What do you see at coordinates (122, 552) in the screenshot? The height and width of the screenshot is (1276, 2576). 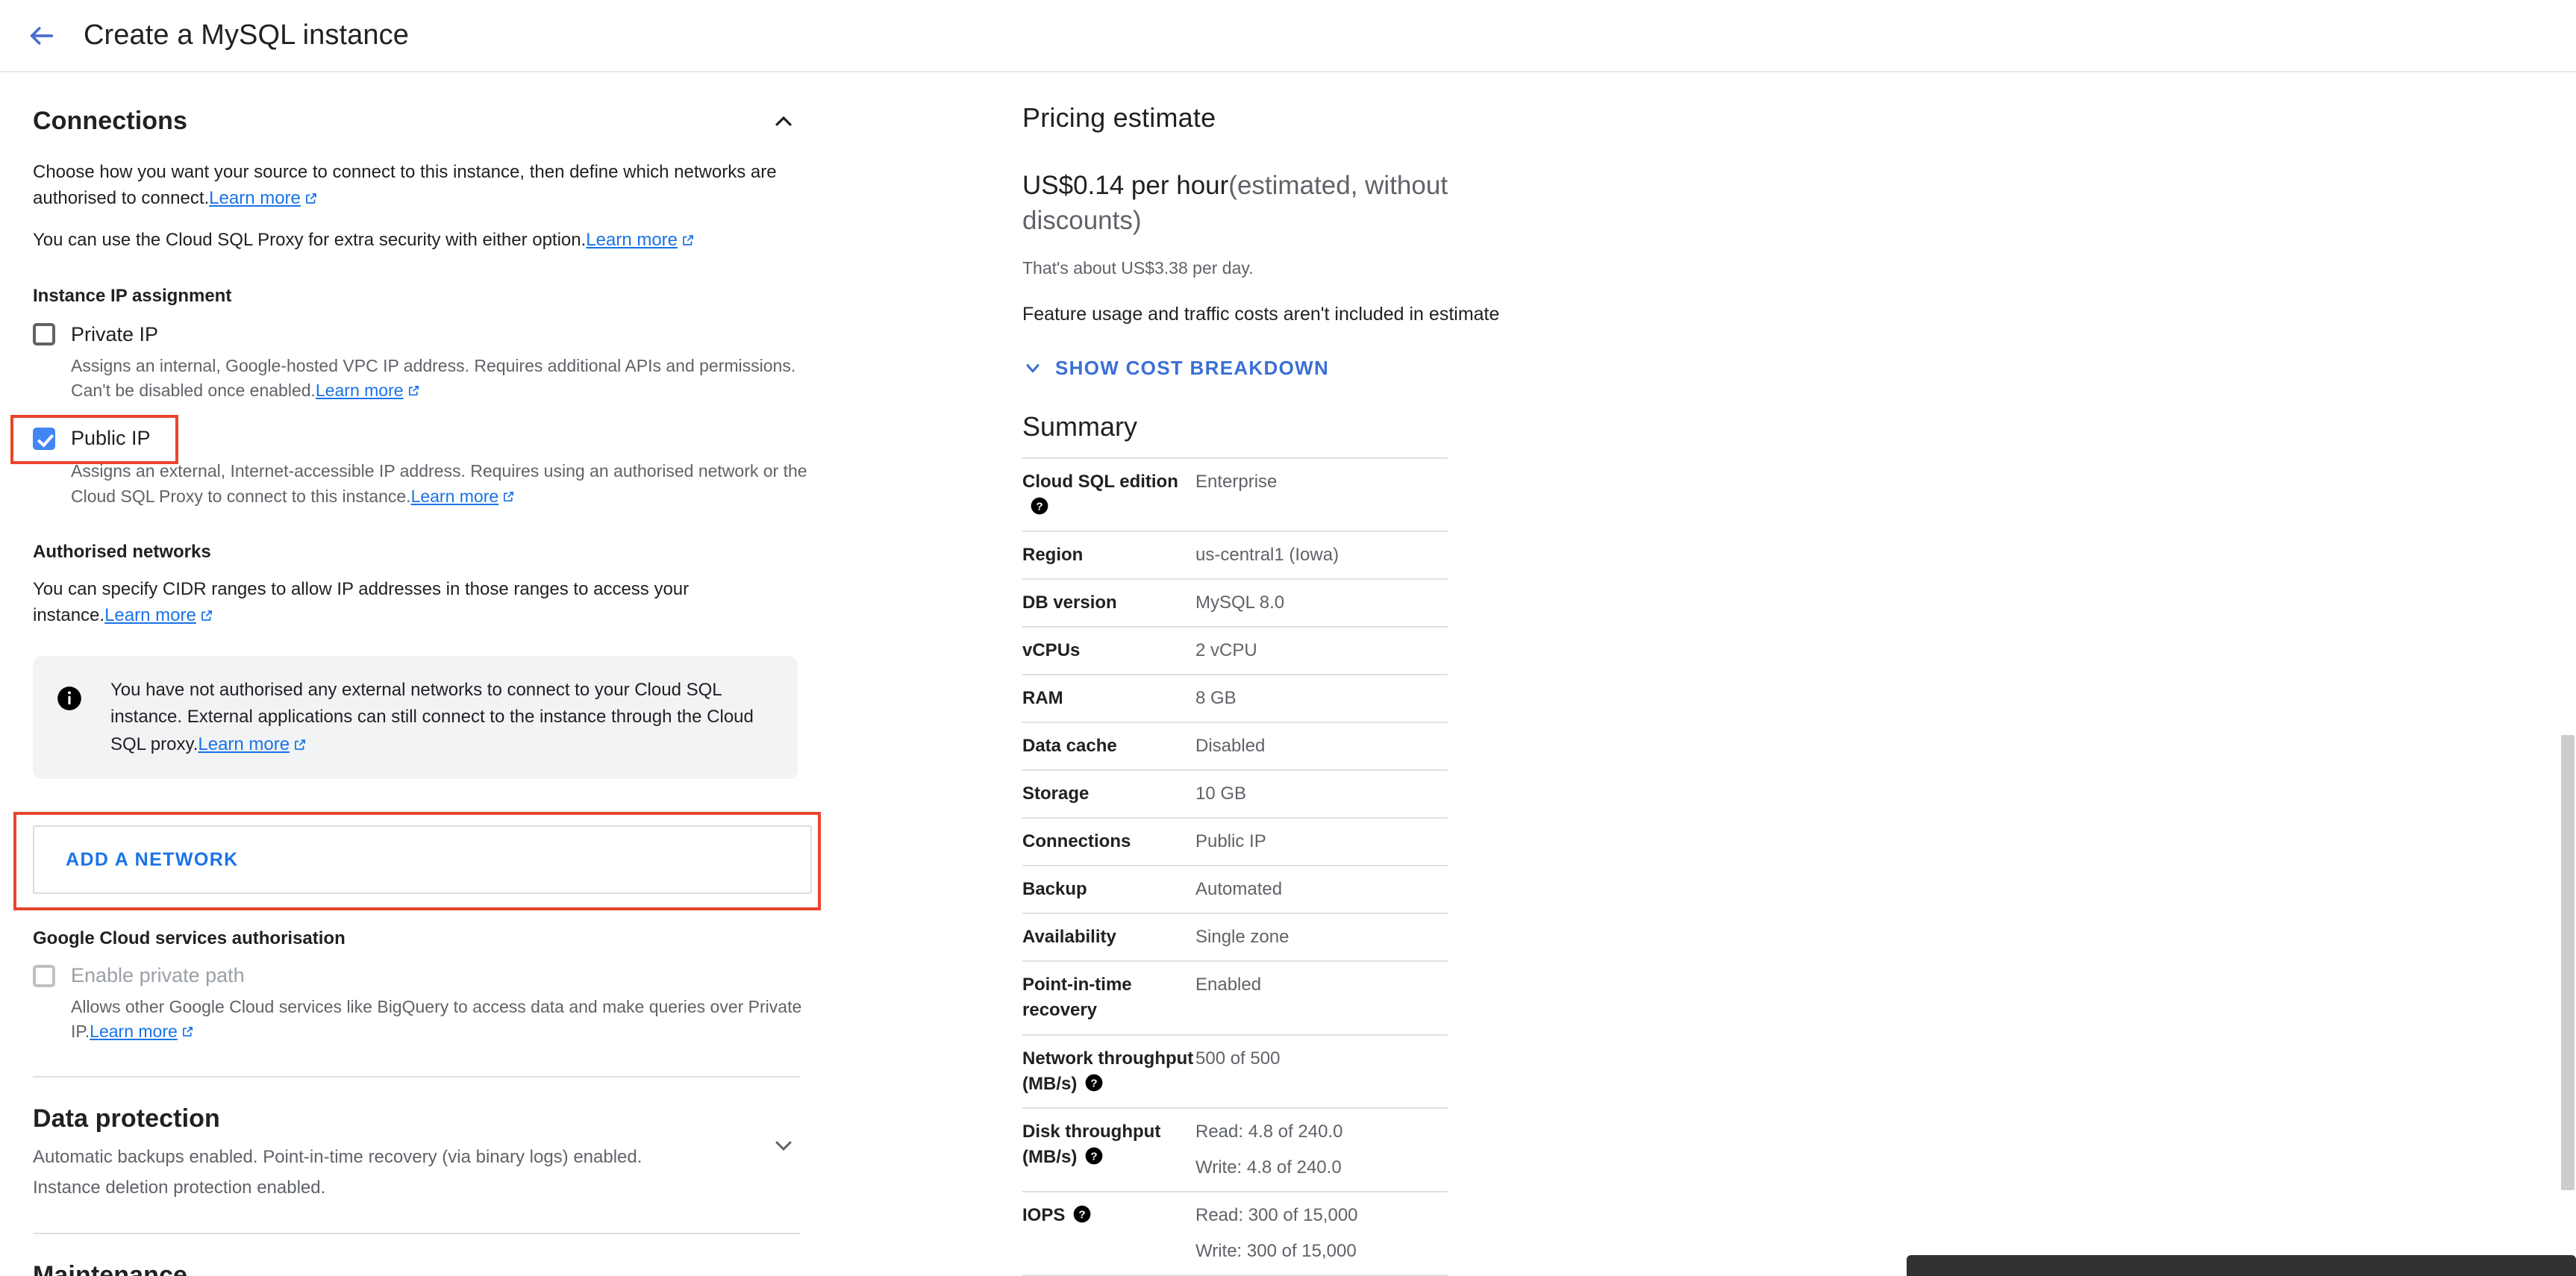 I see `authorised-networks-label: Authorised networks` at bounding box center [122, 552].